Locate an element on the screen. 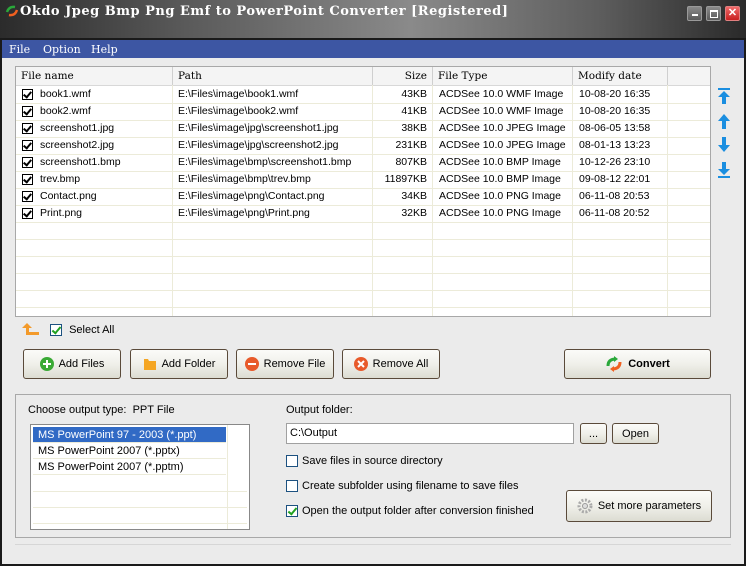 This screenshot has height=566, width=746. file-path: E:\Files\image\jpg\screenshot2.jpg is located at coordinates (258, 145).